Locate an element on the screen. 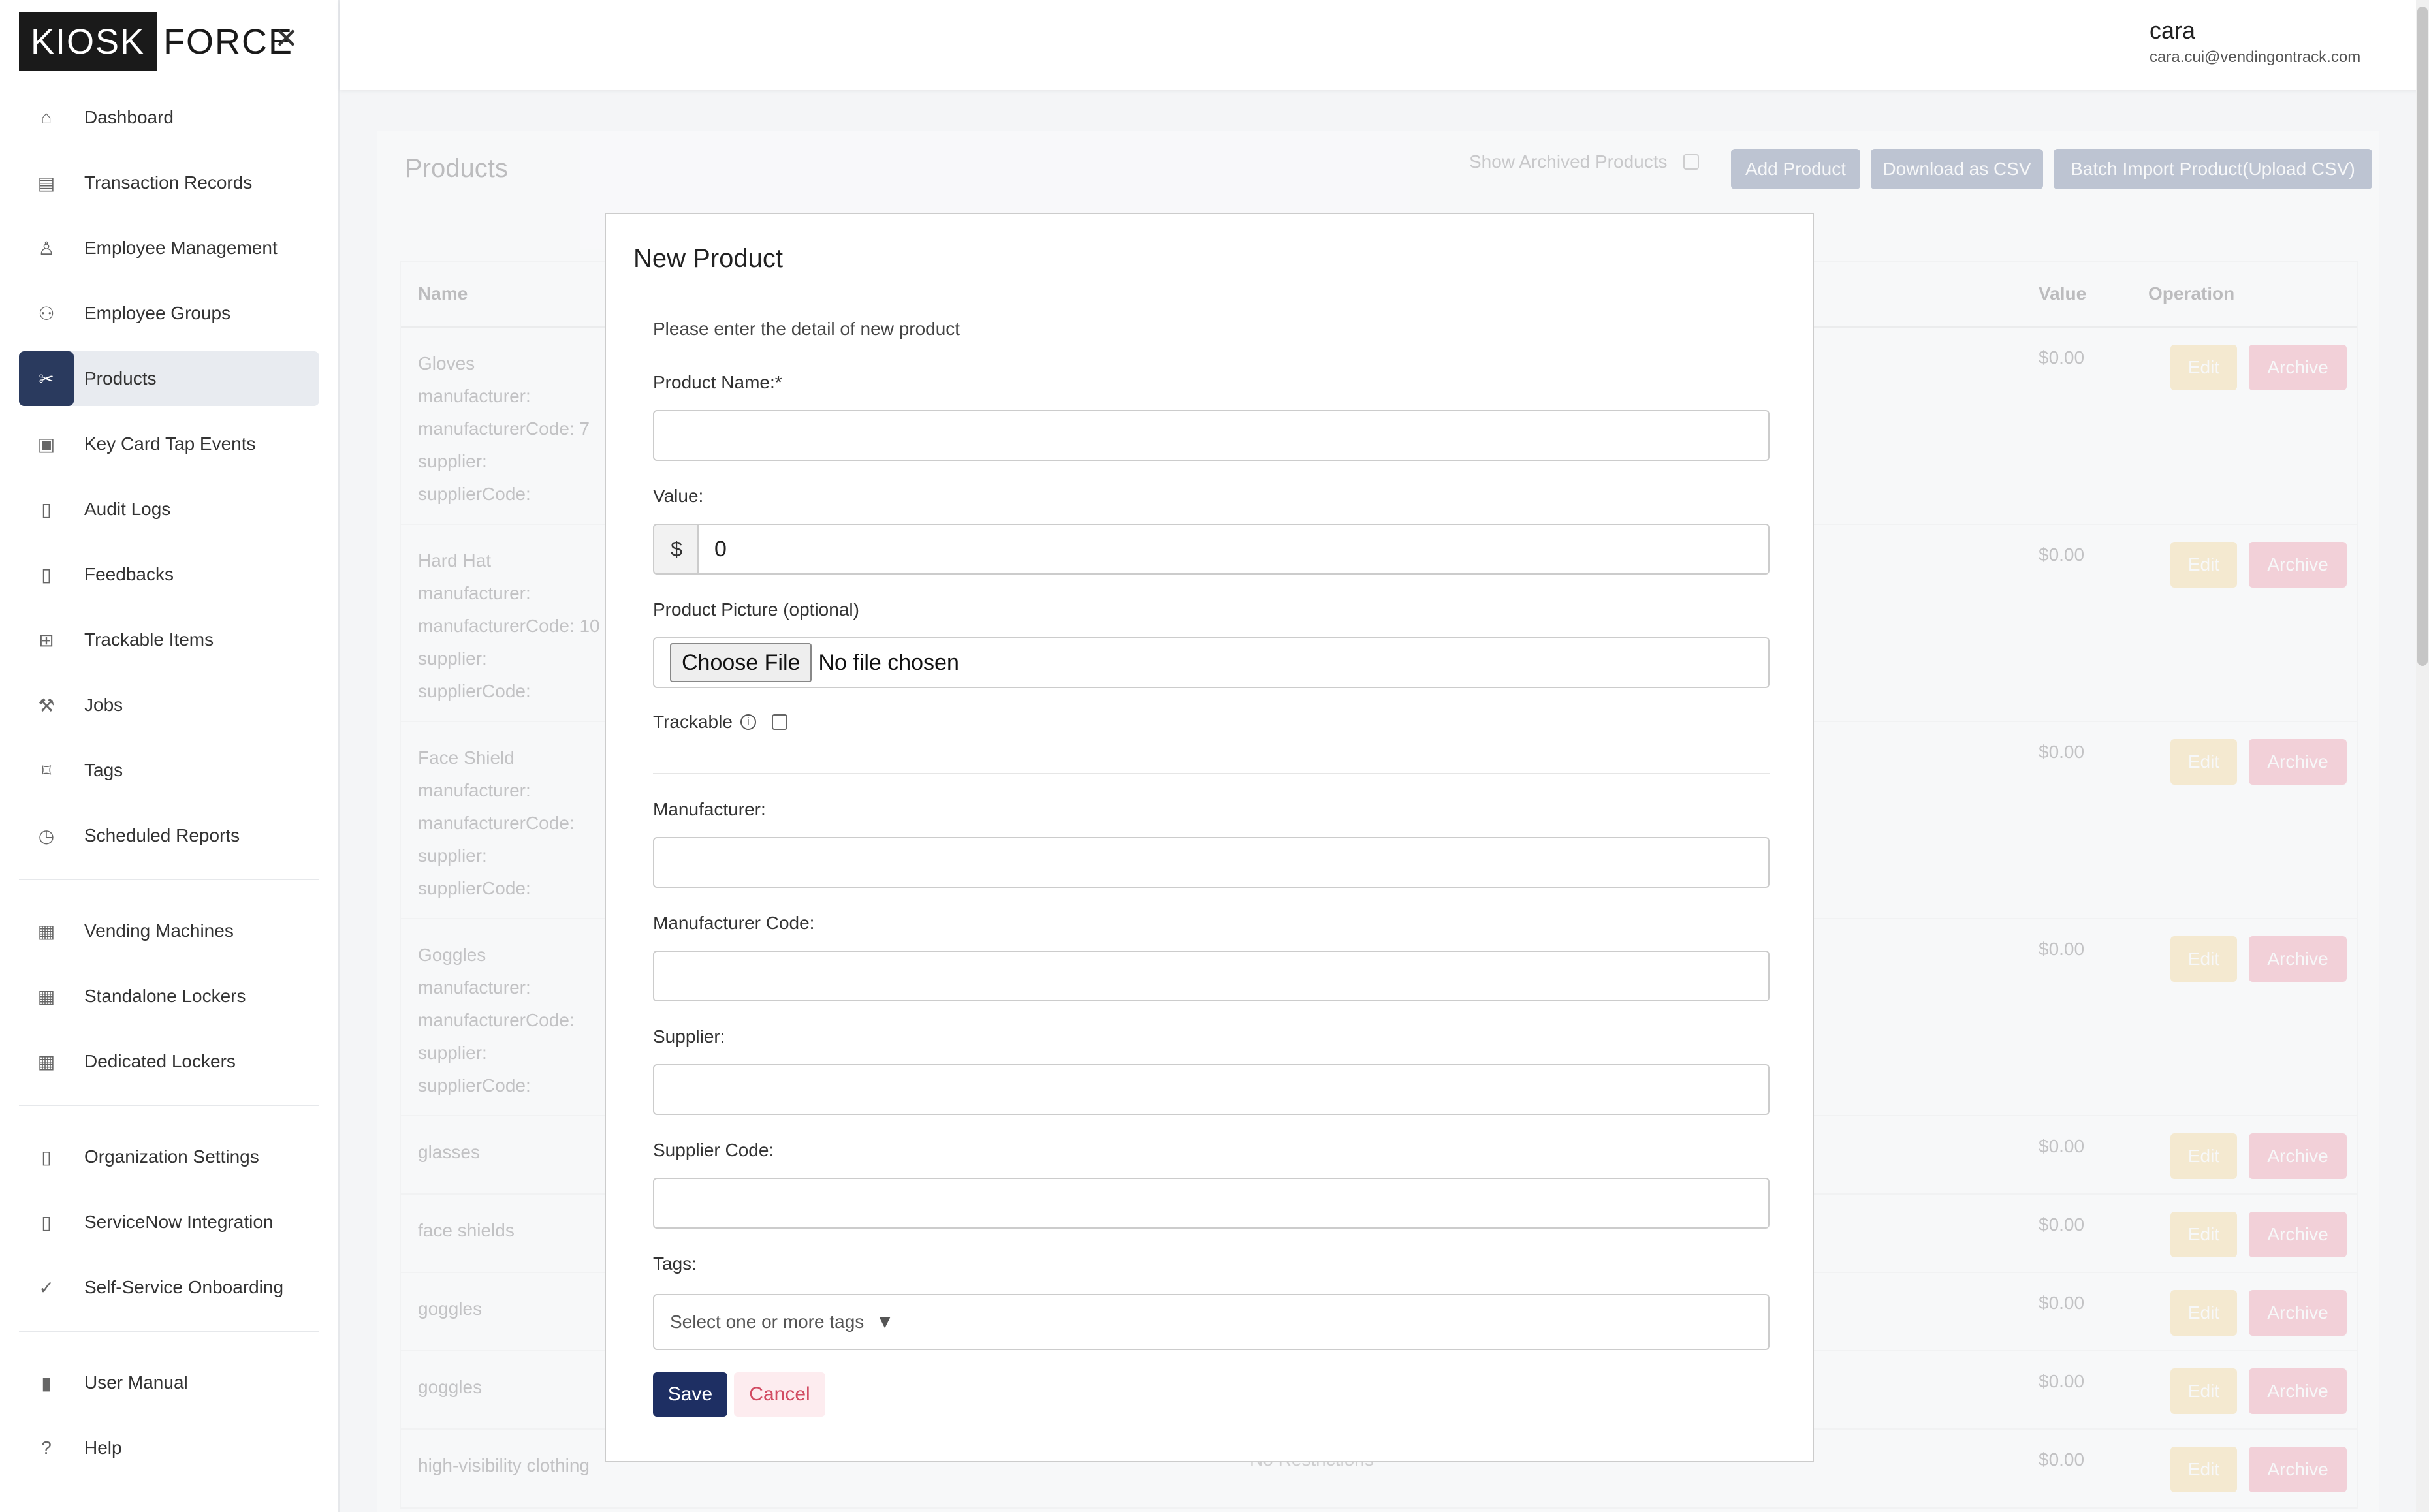  tools-icon: ✂ is located at coordinates (46, 378).